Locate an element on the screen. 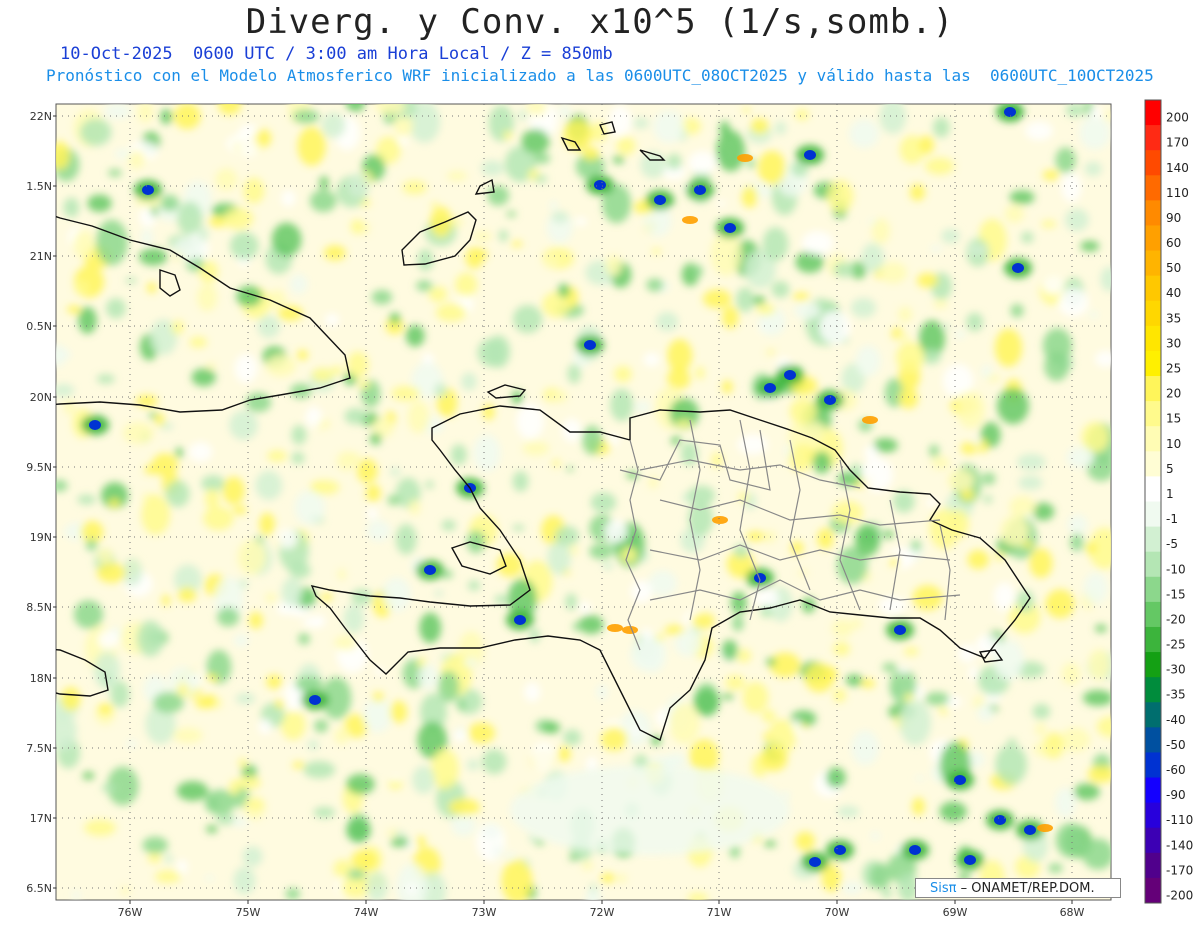 Image resolution: width=1200 pixels, height=927 pixels. colorbar-label: 200 is located at coordinates (1177, 118).